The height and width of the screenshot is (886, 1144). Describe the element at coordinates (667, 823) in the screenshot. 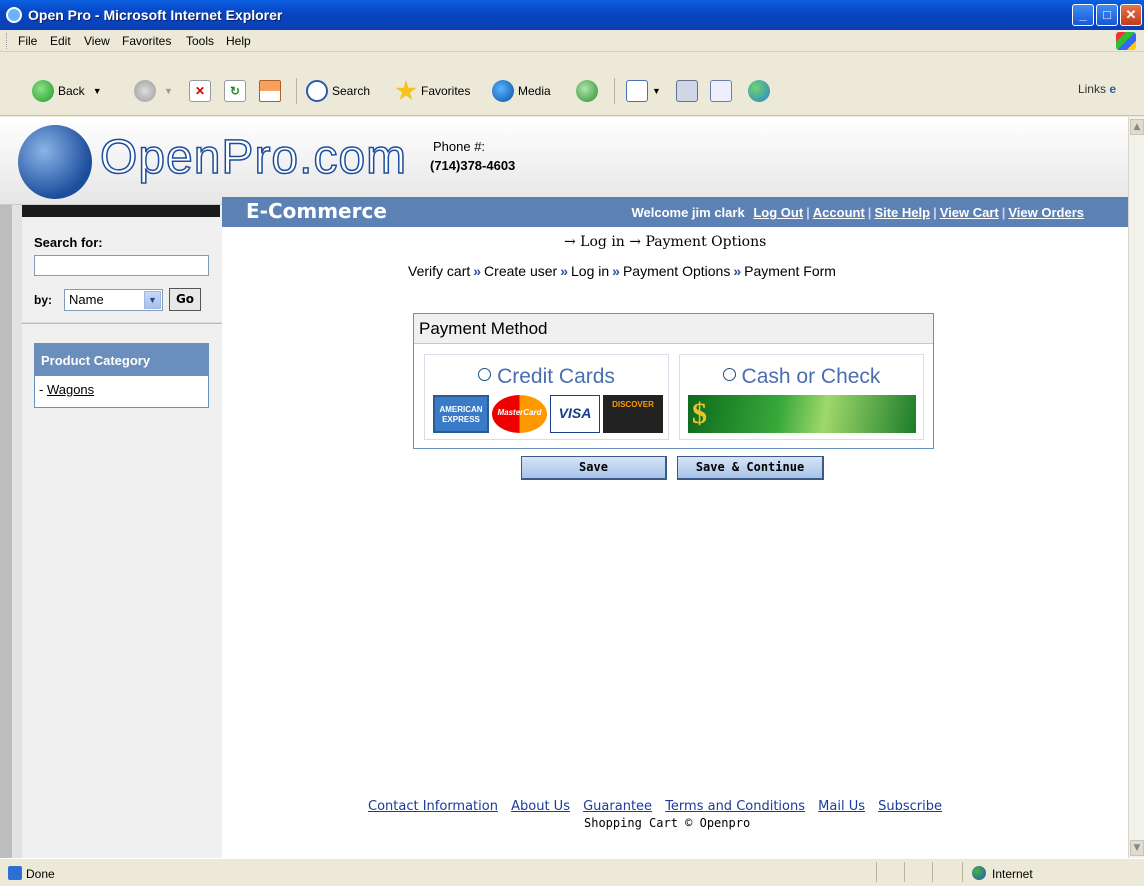

I see `copyright-text: Shopping Cart © Openpro` at that location.